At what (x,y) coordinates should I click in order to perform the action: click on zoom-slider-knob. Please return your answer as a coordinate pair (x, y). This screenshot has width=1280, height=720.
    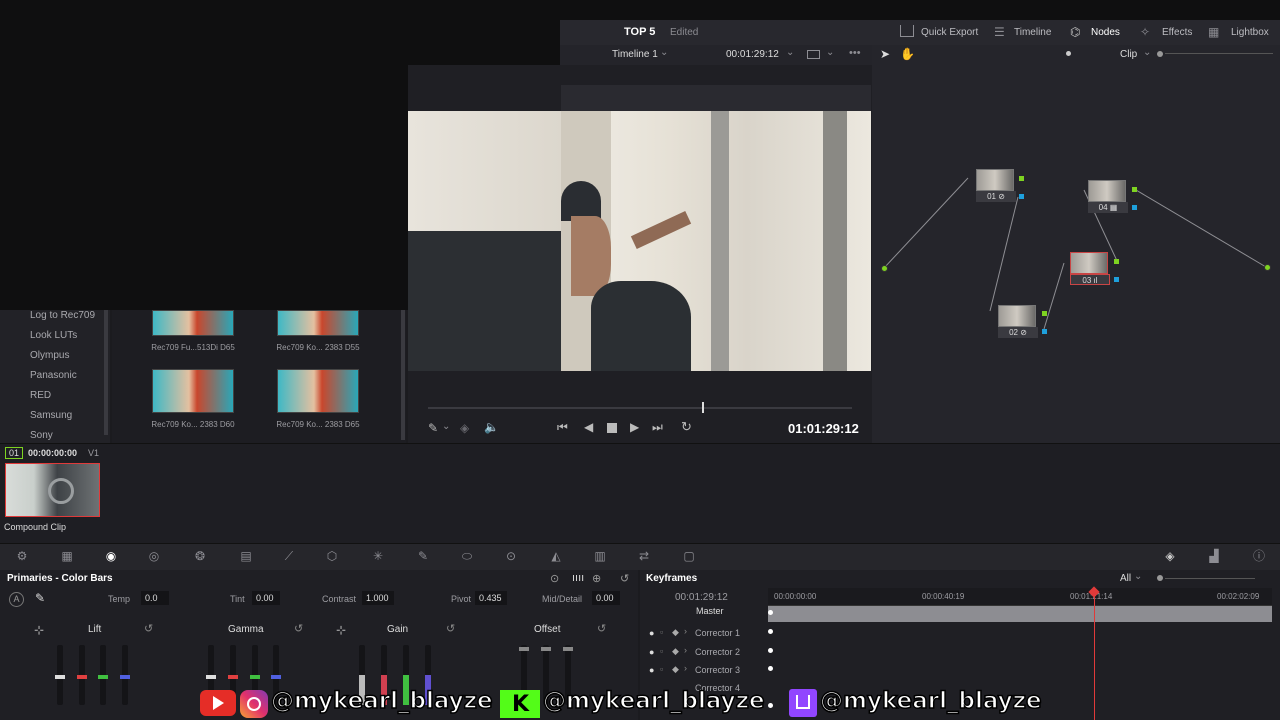
    Looking at the image, I should click on (1160, 578).